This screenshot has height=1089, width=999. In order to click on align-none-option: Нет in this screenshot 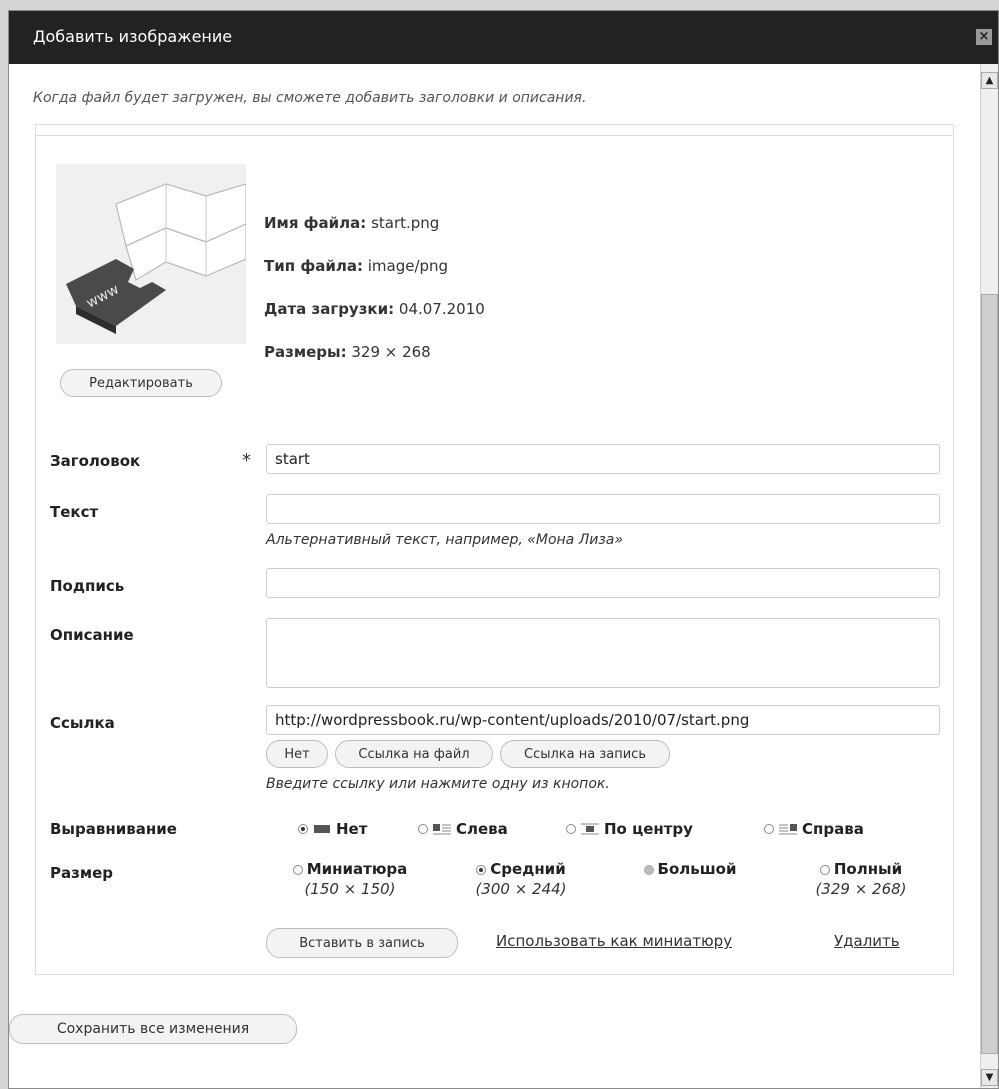, I will do `click(332, 829)`.